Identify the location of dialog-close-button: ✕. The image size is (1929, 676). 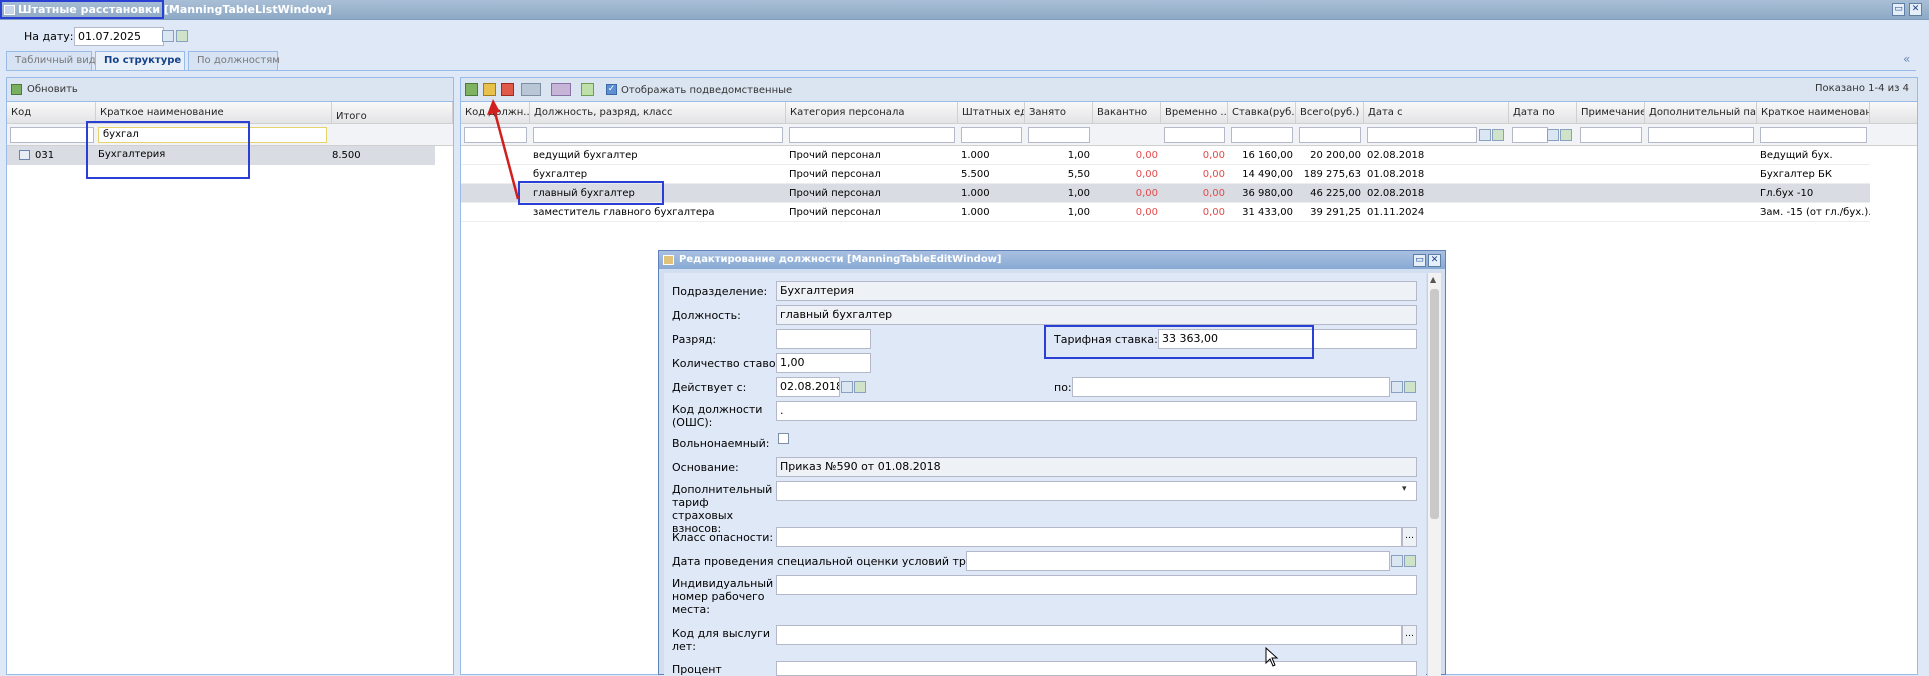
(1434, 260).